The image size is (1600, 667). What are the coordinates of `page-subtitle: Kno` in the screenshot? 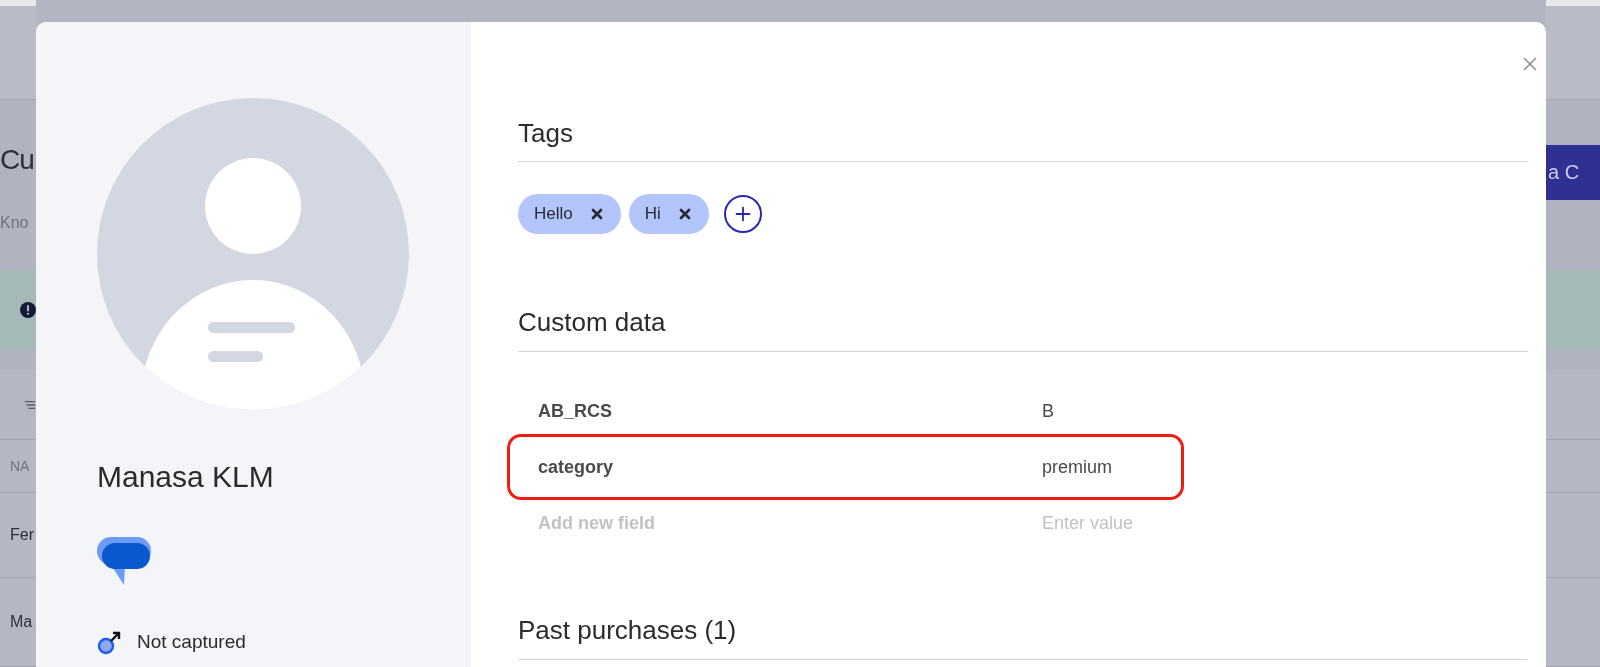 It's located at (15, 223).